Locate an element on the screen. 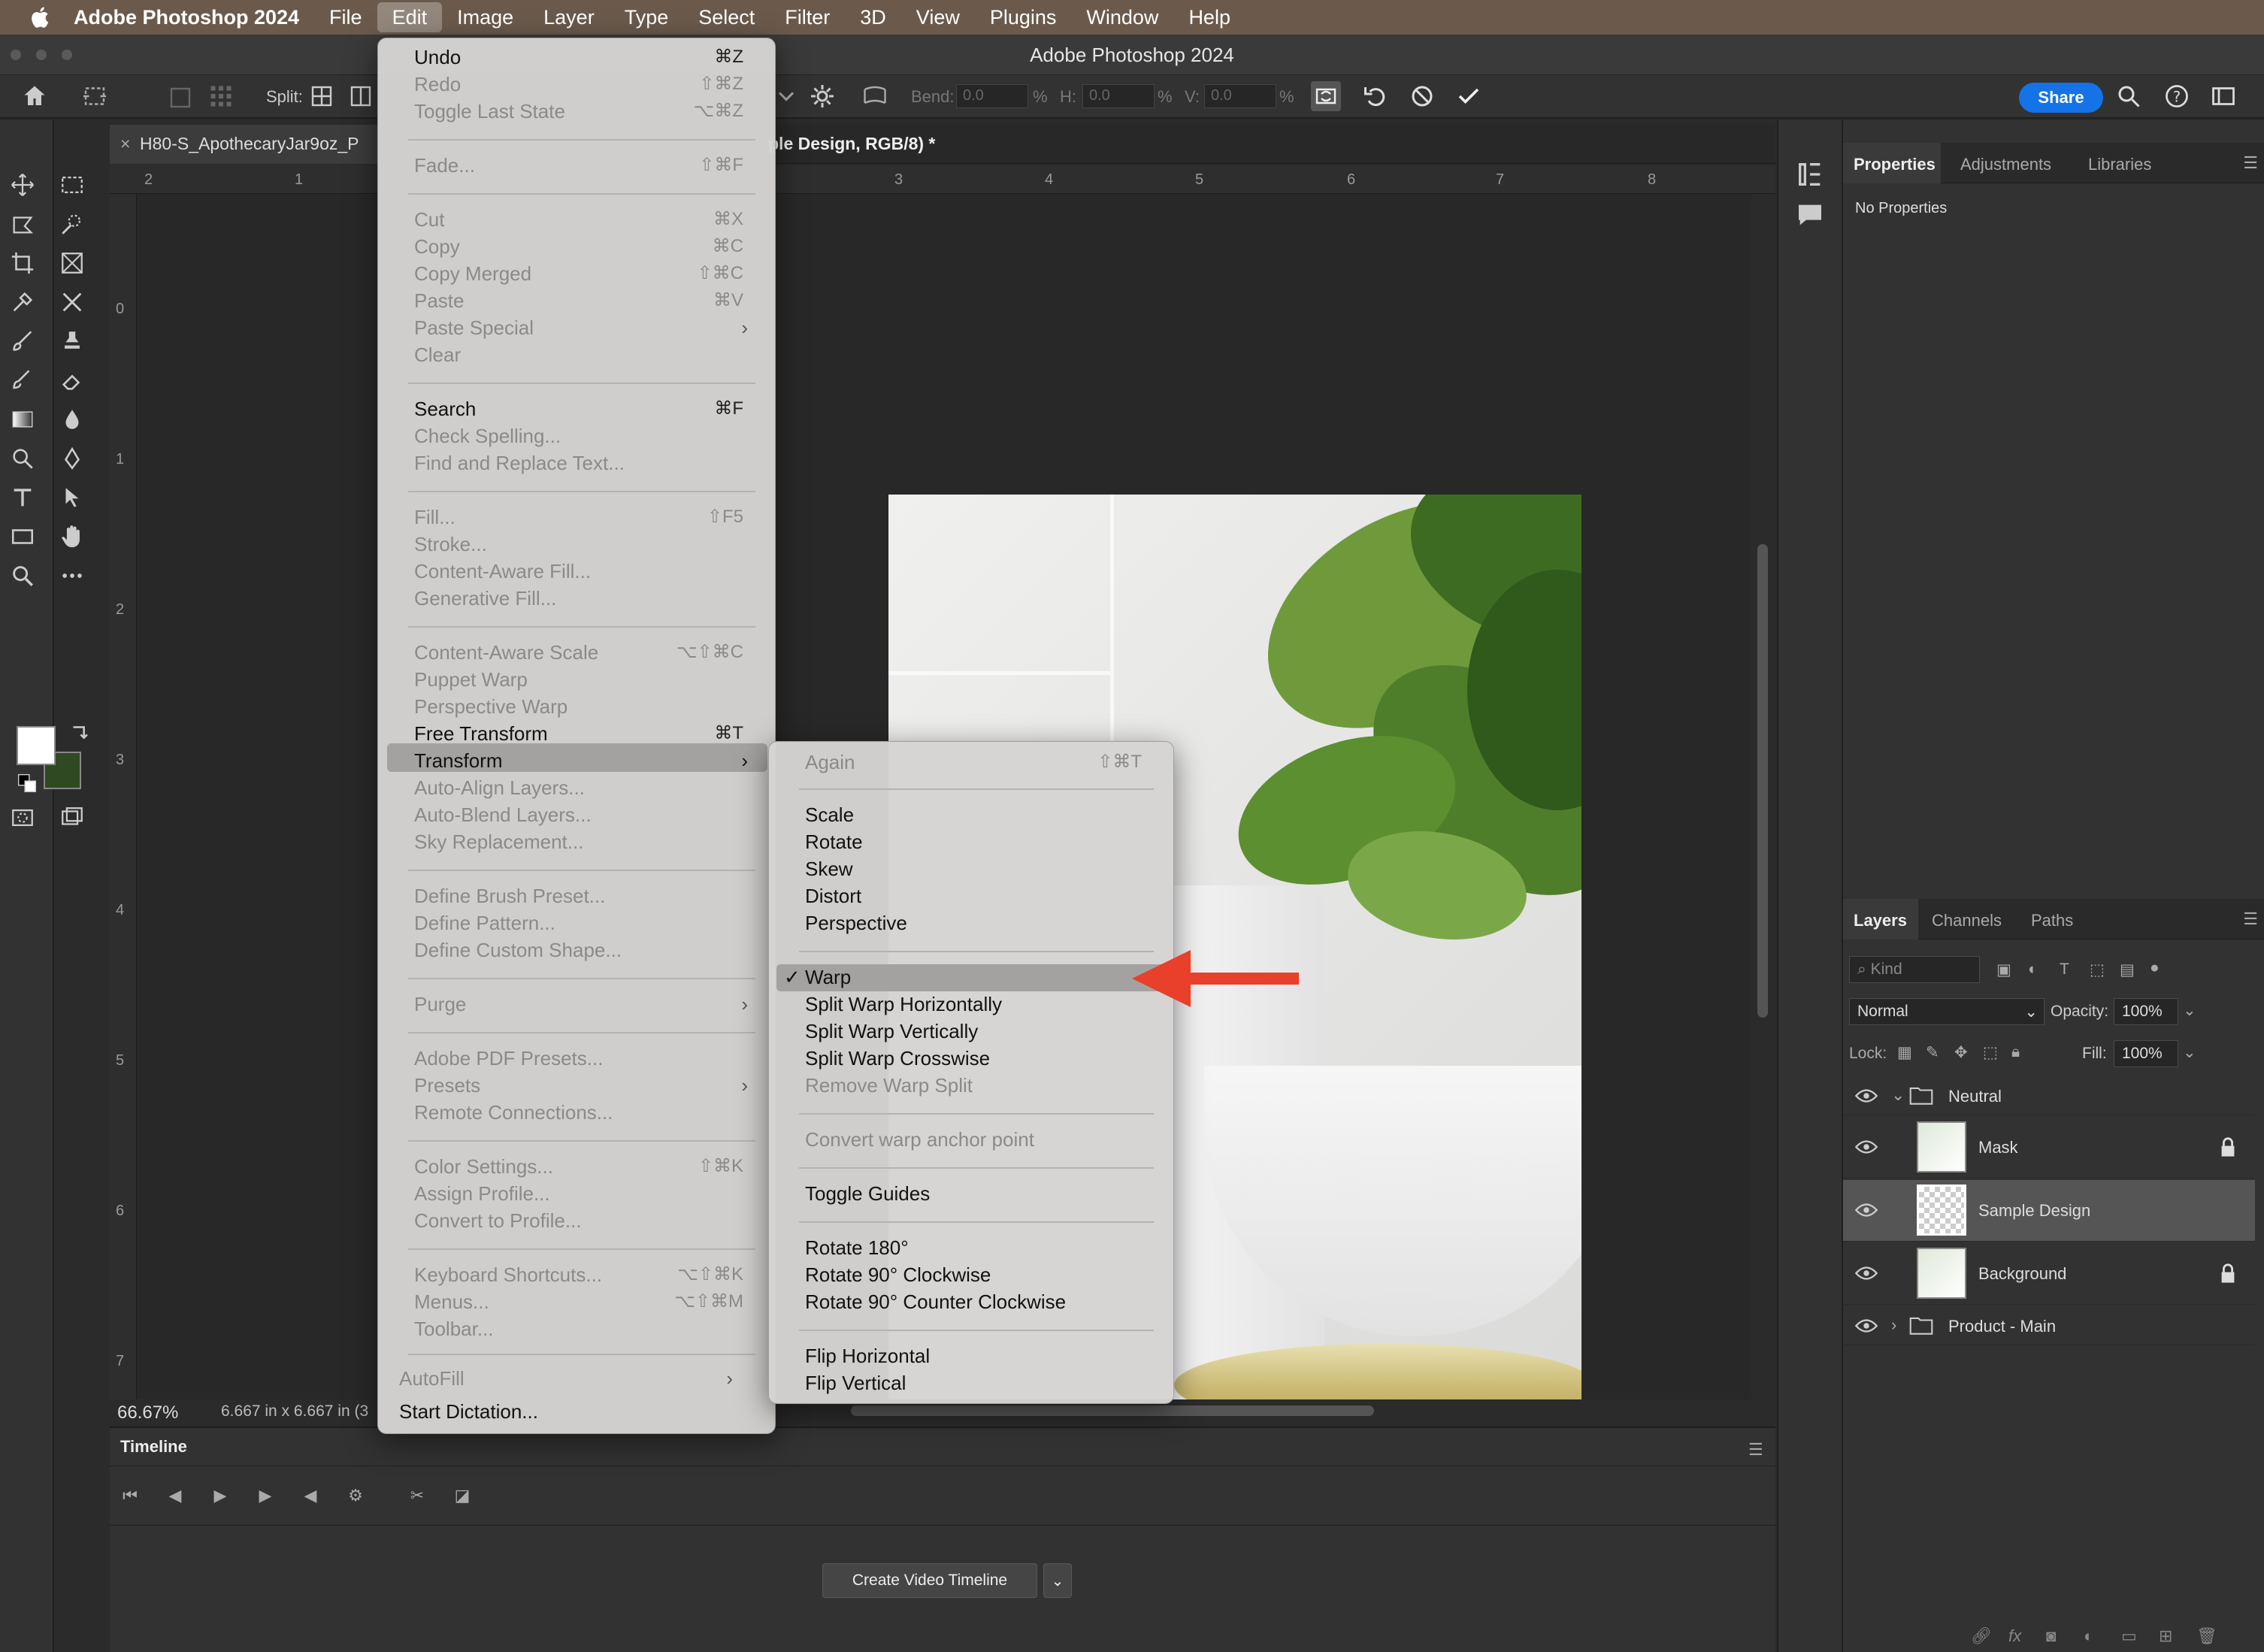  menu-item-transform: Transform › is located at coordinates (590, 763).